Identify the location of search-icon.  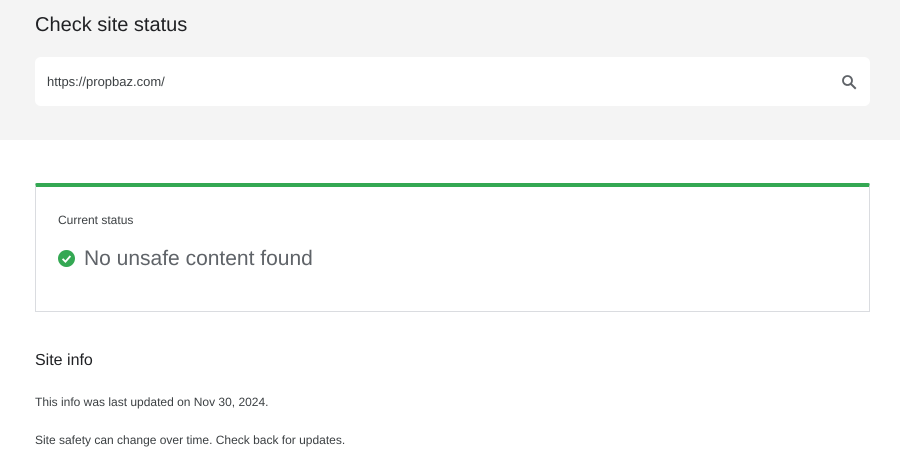
(849, 81).